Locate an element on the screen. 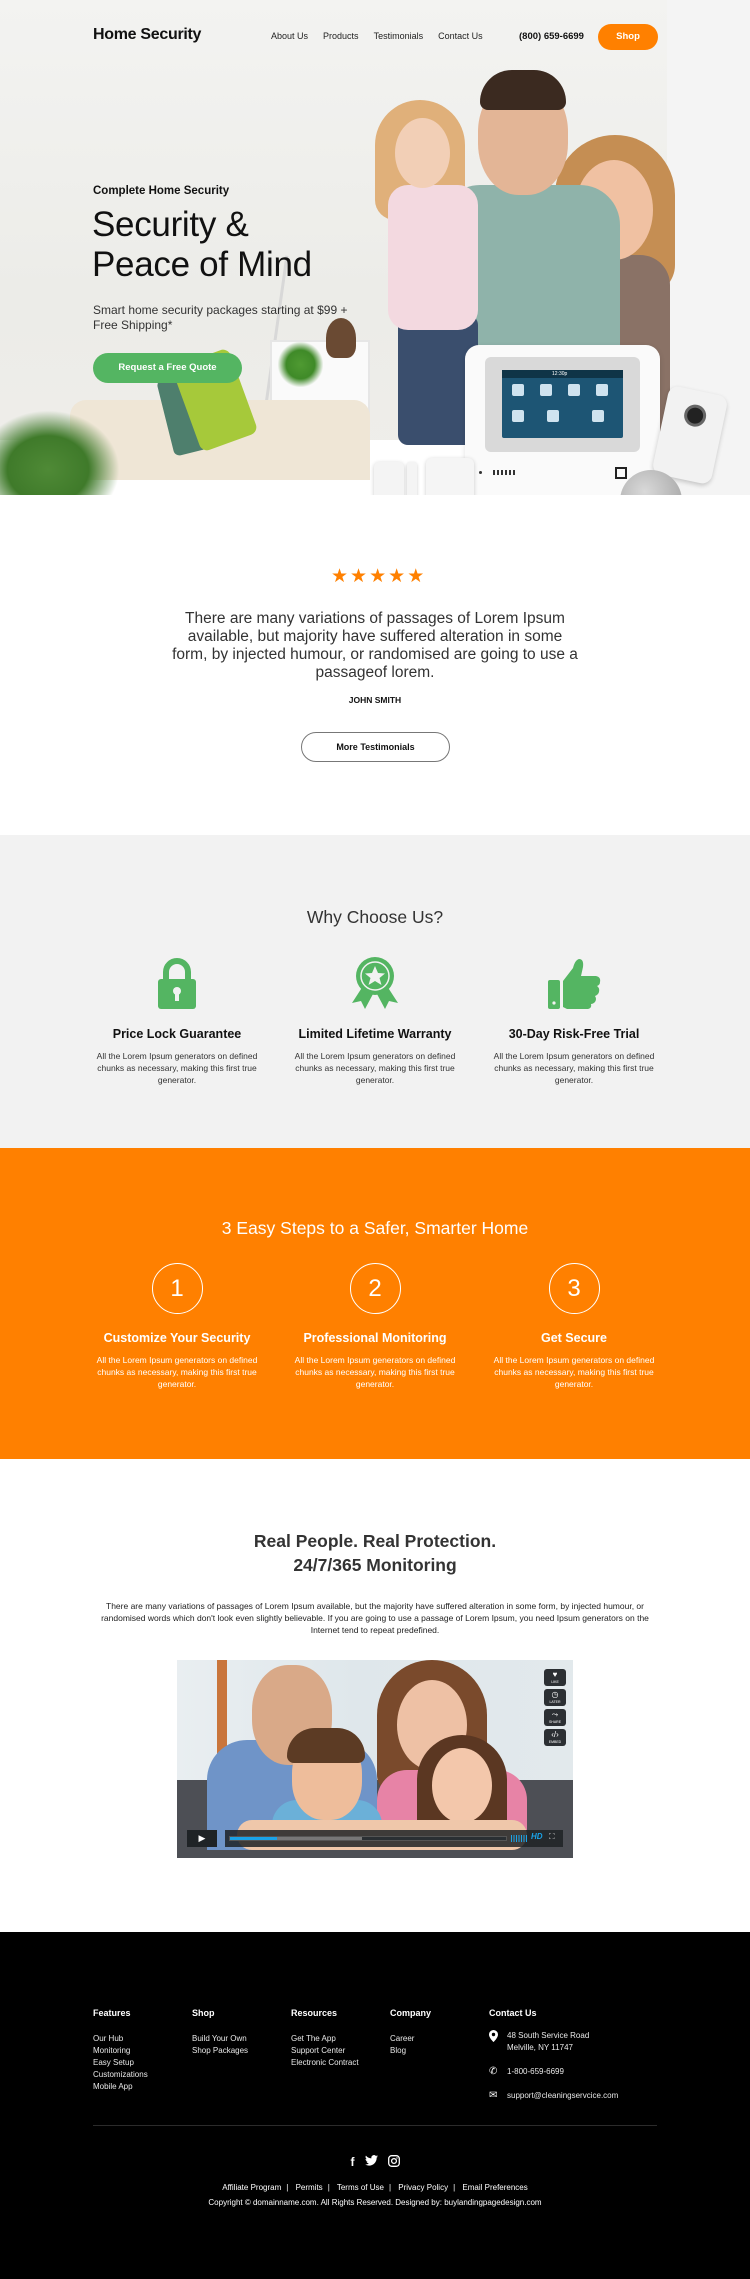 The image size is (750, 2279). hero-kicker: Complete Home Security is located at coordinates (161, 191).